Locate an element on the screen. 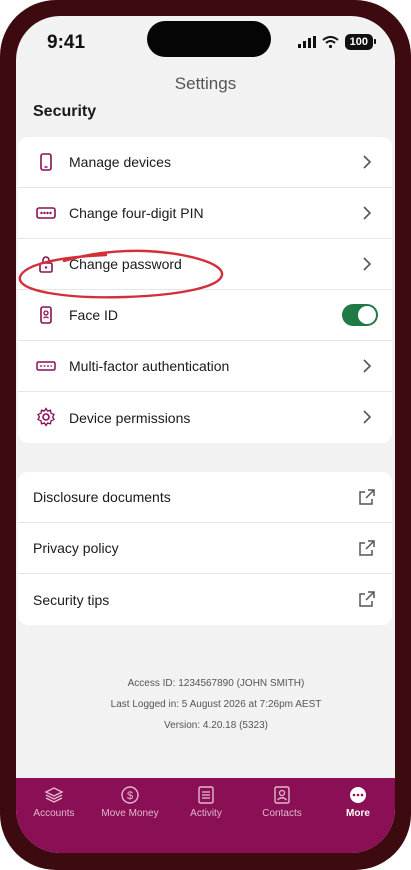  wifi-icon is located at coordinates (330, 42).